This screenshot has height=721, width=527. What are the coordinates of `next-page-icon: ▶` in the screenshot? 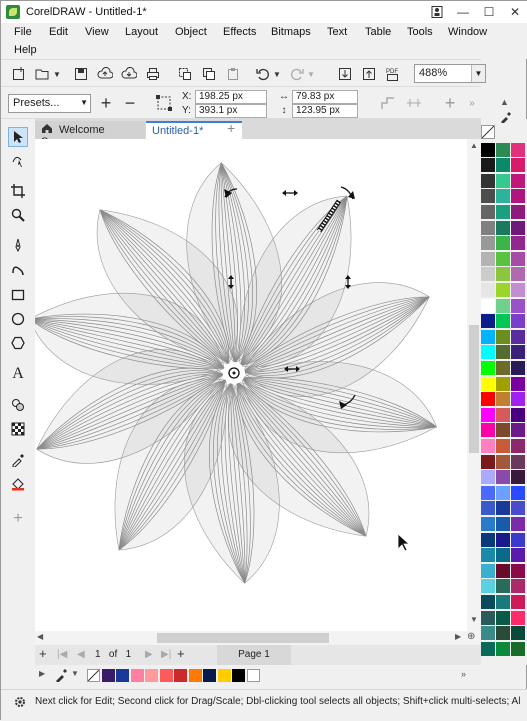 It's located at (149, 654).